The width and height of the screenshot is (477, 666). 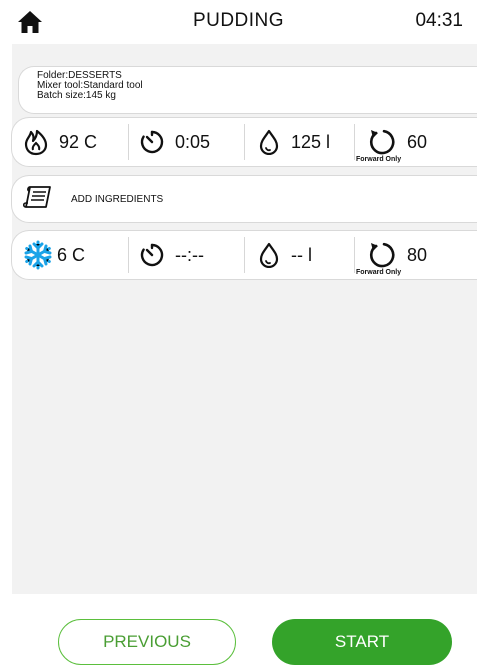 What do you see at coordinates (193, 141) in the screenshot?
I see `time-value: 0:05` at bounding box center [193, 141].